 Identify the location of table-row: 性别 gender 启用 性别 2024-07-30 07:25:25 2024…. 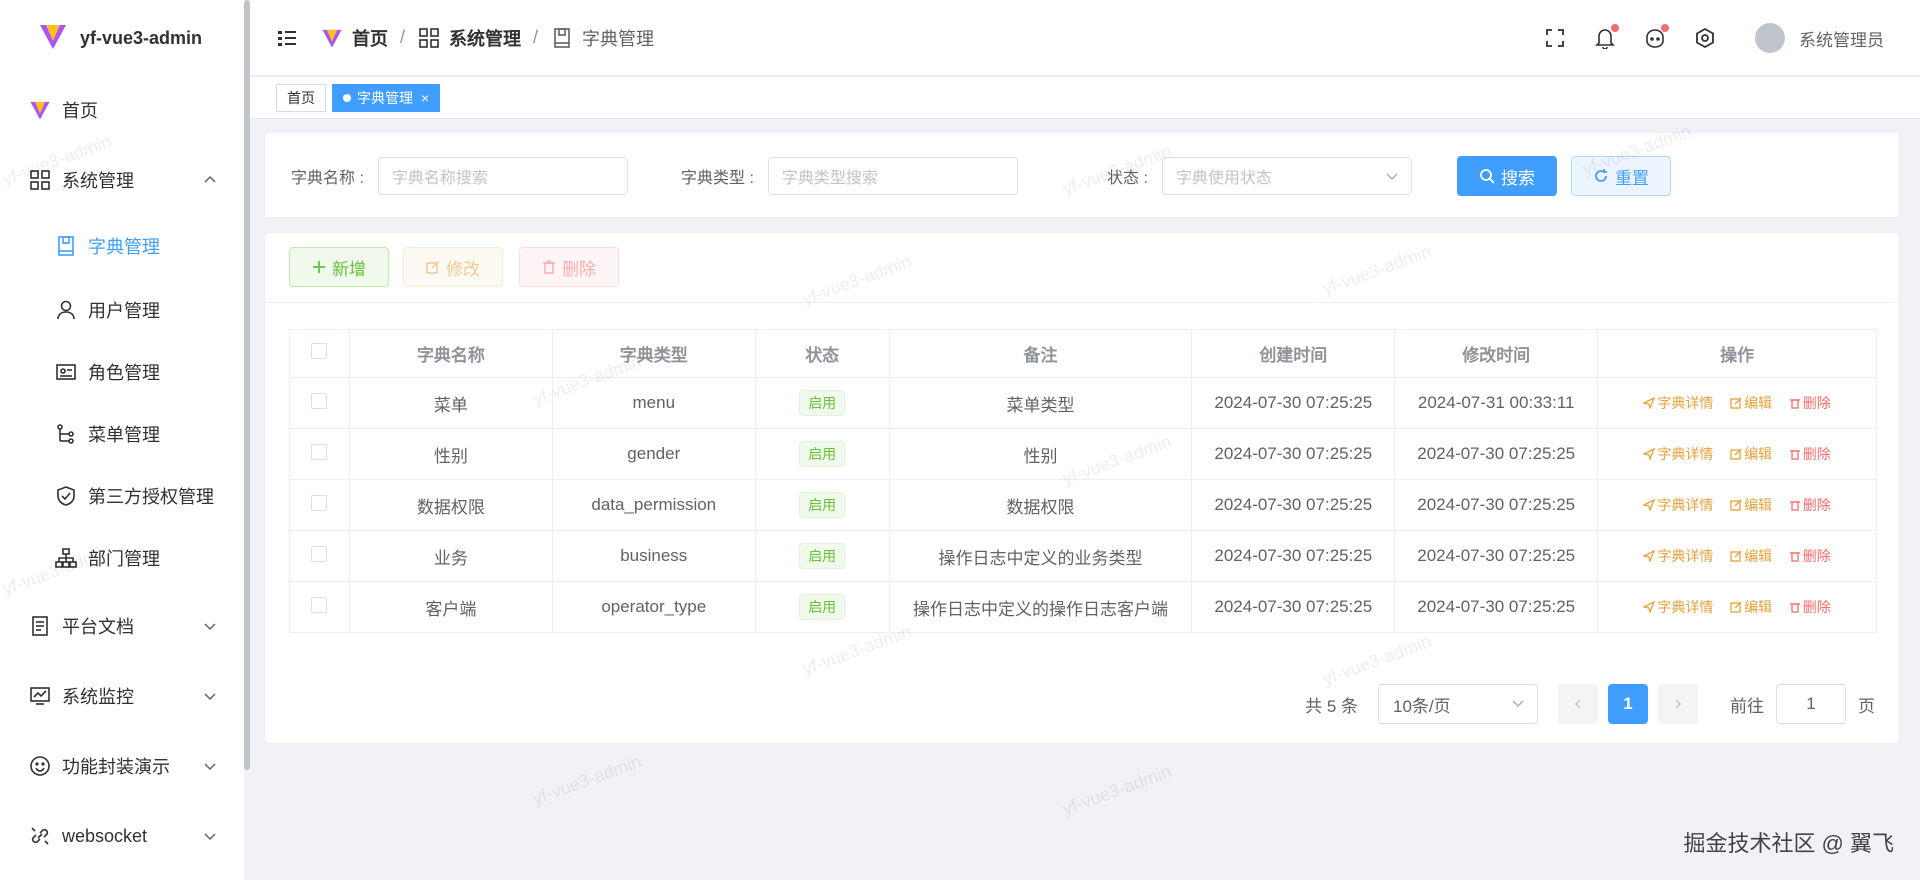
(1083, 454).